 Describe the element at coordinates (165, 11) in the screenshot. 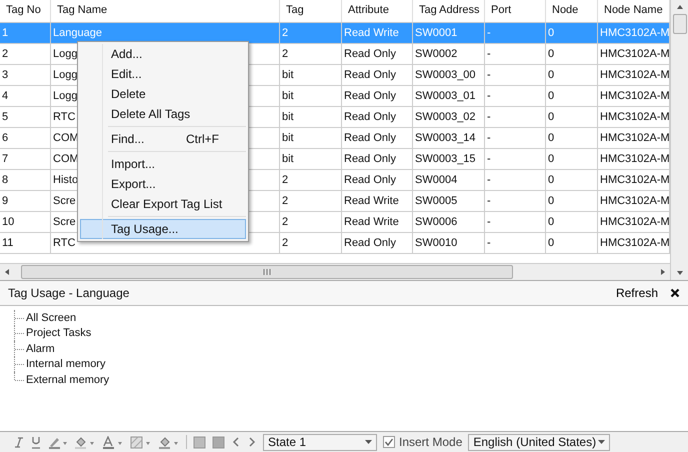

I see `column-header: Tag Name` at that location.